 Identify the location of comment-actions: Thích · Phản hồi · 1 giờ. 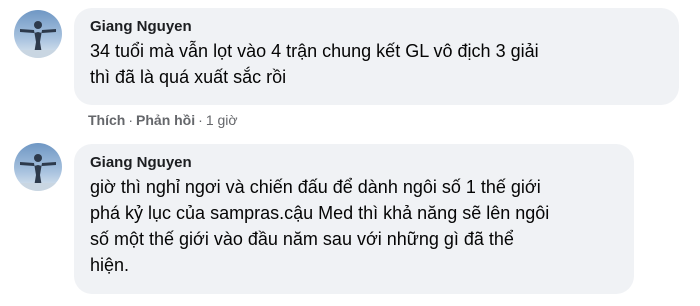
(163, 120).